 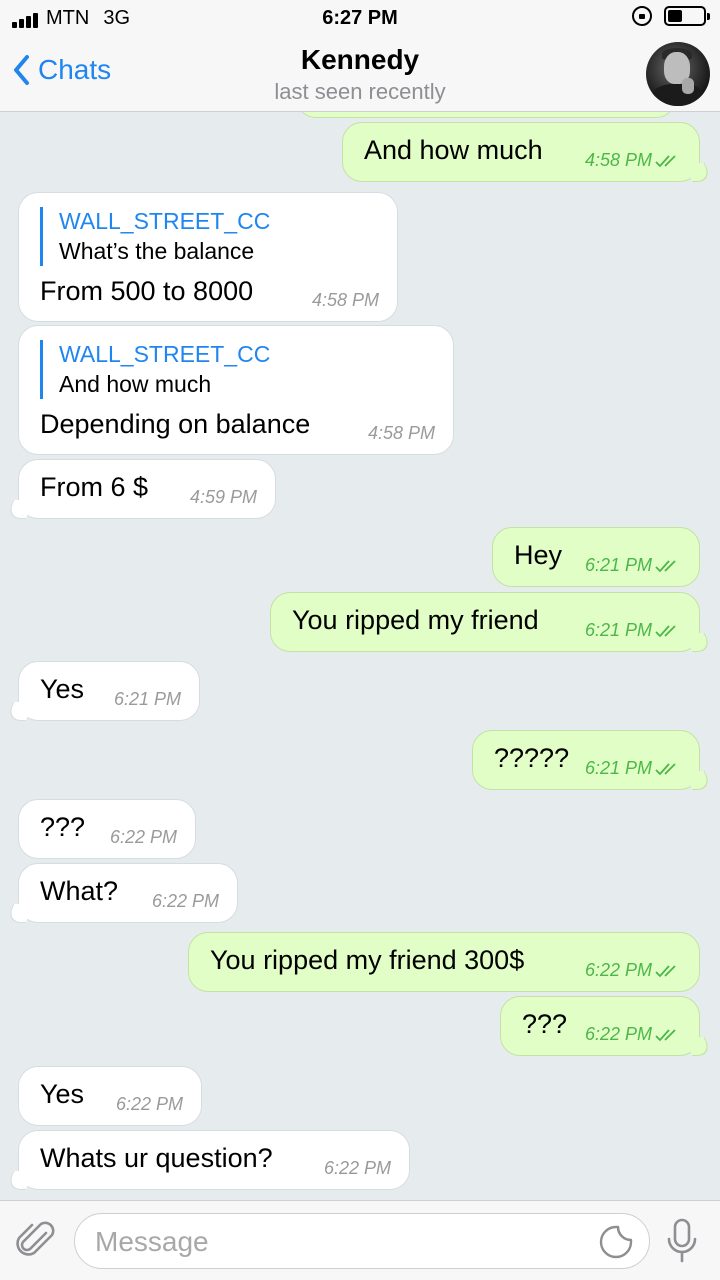 I want to click on message-bubble-outgoing: ??? 6:22 PM, so click(x=600, y=1026).